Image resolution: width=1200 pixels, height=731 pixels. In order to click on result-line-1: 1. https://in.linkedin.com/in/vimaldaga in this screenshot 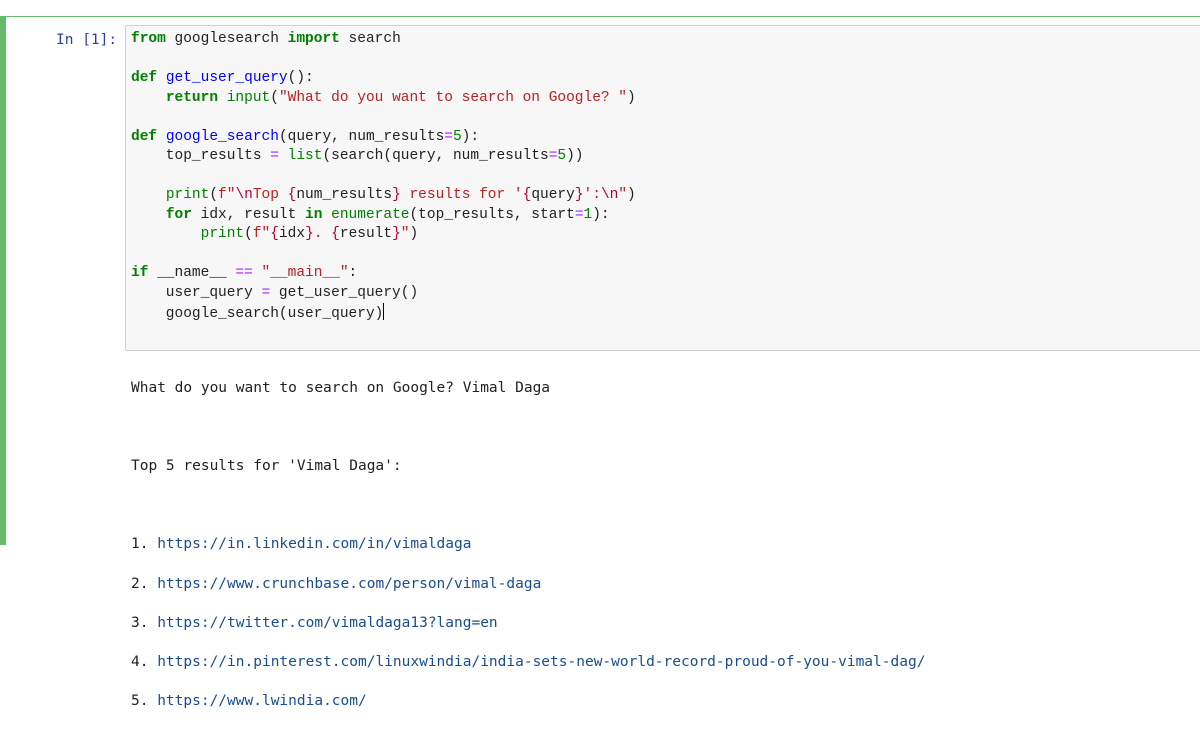, I will do `click(528, 545)`.